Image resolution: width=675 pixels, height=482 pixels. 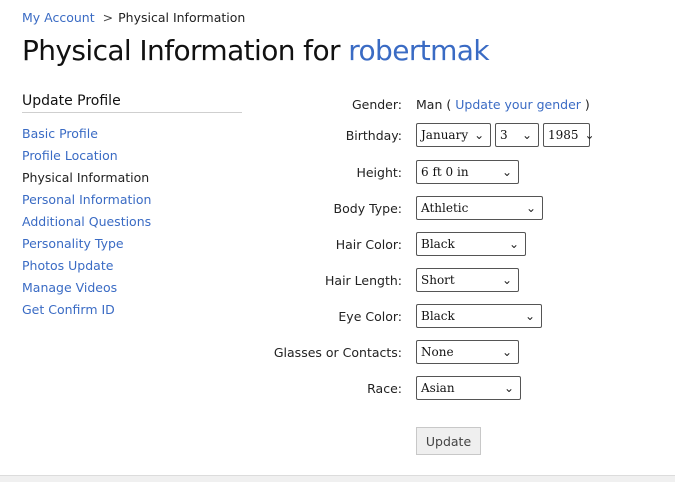 I want to click on eye-color-label: Eye Color:, so click(x=370, y=316).